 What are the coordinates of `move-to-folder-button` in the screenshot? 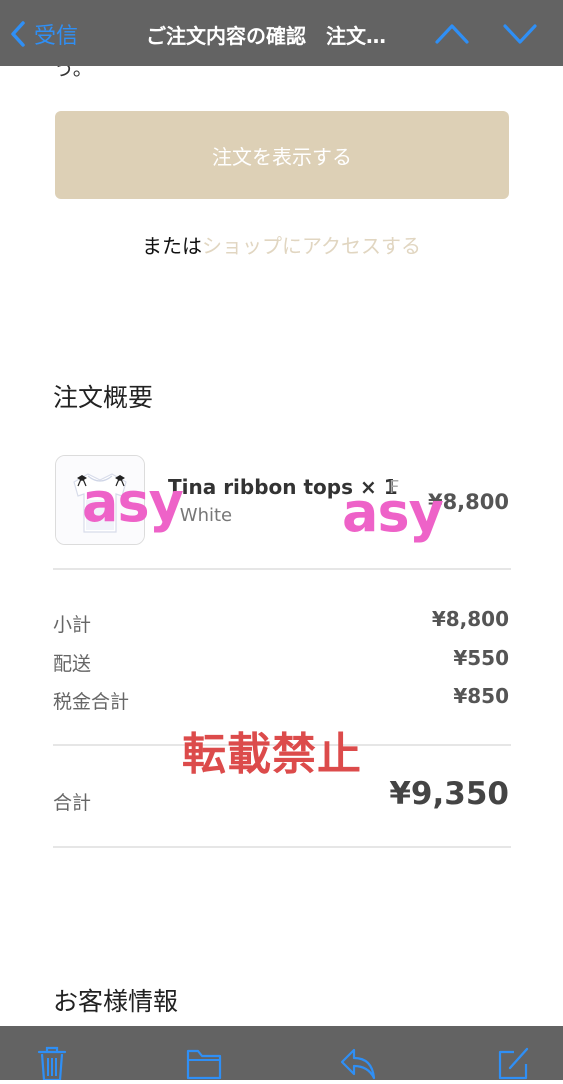 It's located at (204, 1065).